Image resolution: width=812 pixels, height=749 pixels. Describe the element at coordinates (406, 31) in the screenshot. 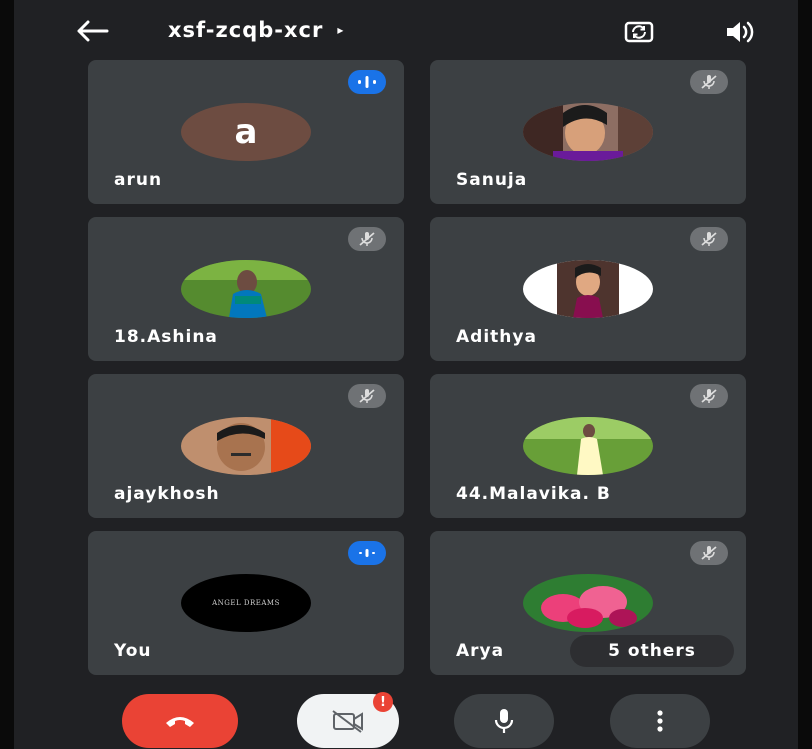

I see `top-bar: xsf-zcqb-xcr ▸` at that location.